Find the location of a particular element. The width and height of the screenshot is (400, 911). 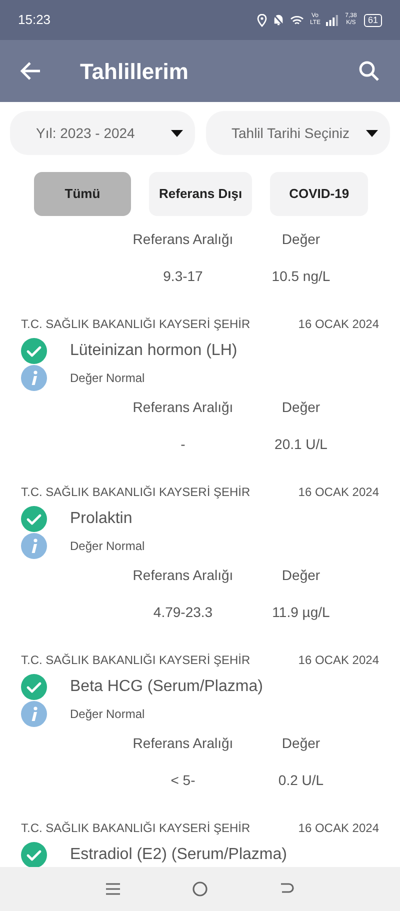

result-value: 0.2 U/L is located at coordinates (301, 780).